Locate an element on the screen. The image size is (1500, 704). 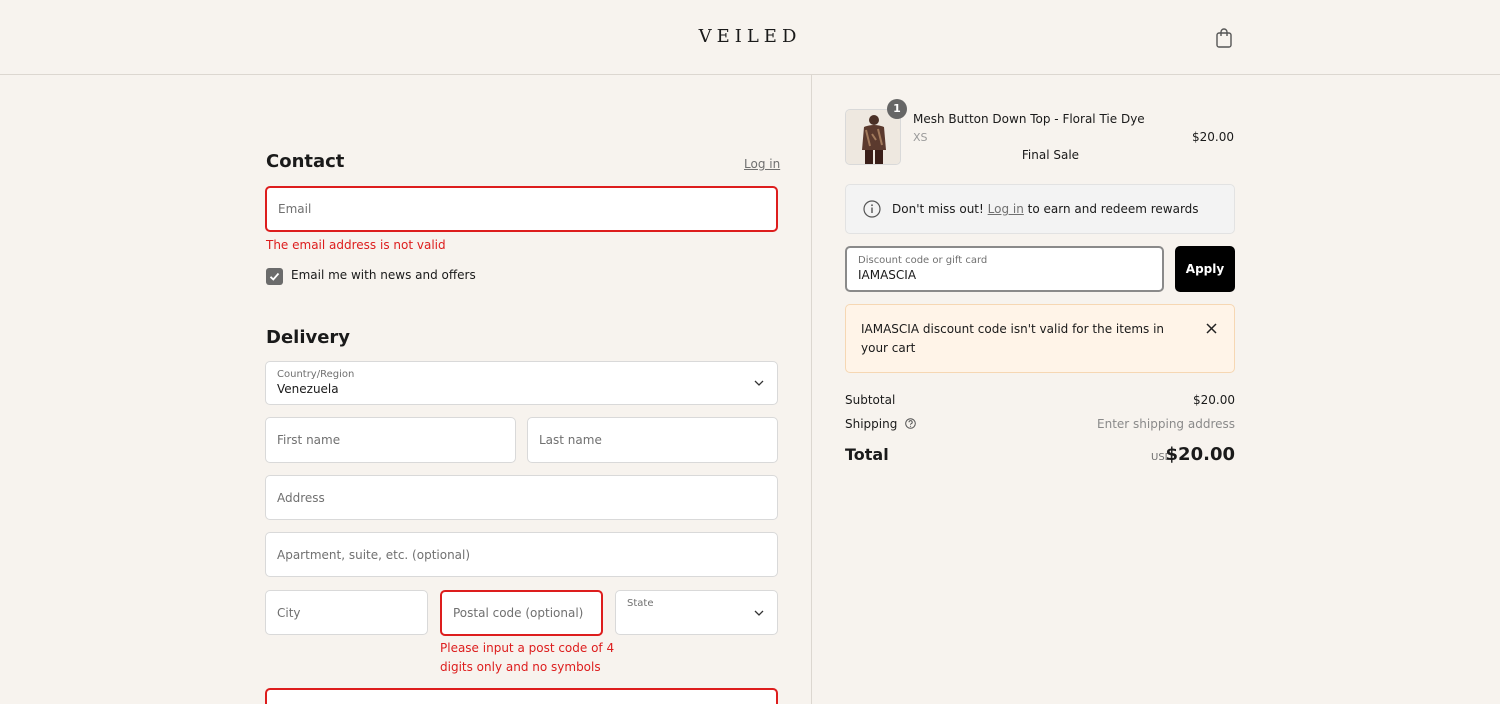
rewards-login-link: Log in is located at coordinates (1006, 209).